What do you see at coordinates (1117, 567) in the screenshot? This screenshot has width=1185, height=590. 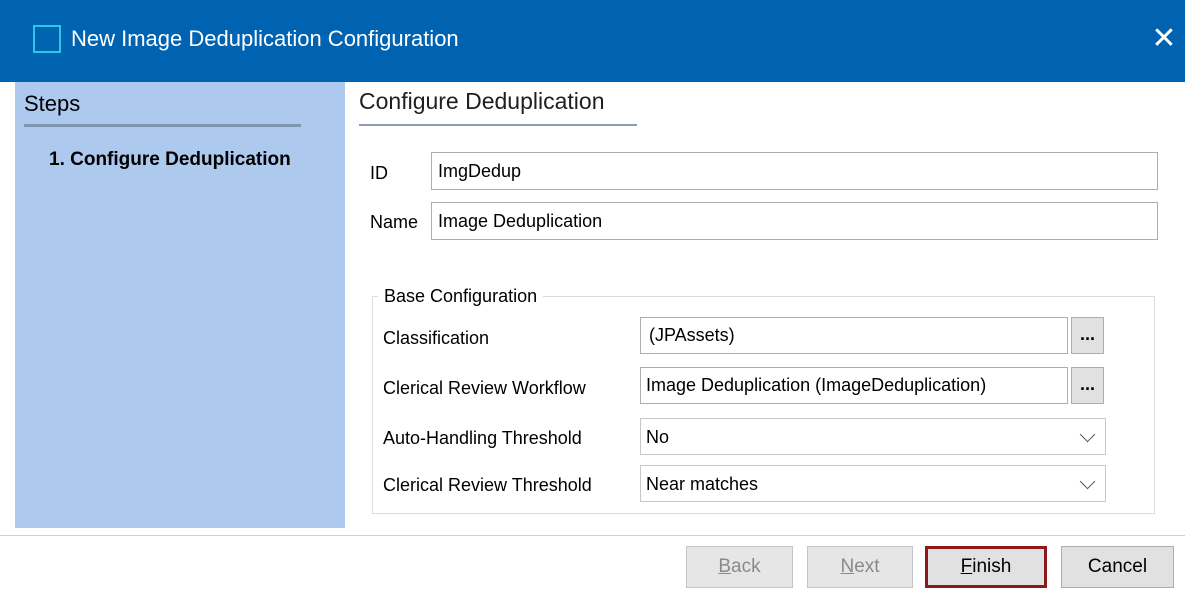 I see `cancel-button: Cancel` at bounding box center [1117, 567].